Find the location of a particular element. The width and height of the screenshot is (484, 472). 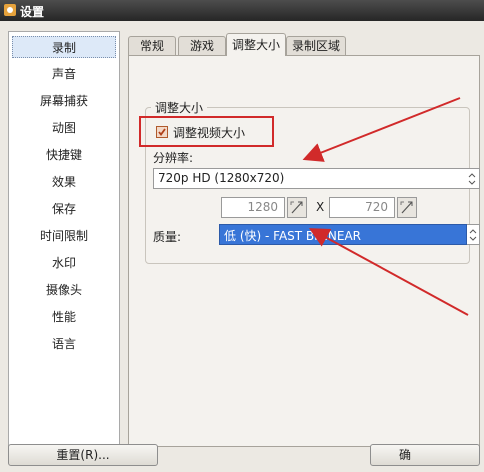

tab-resize: 调整大小 is located at coordinates (256, 44).